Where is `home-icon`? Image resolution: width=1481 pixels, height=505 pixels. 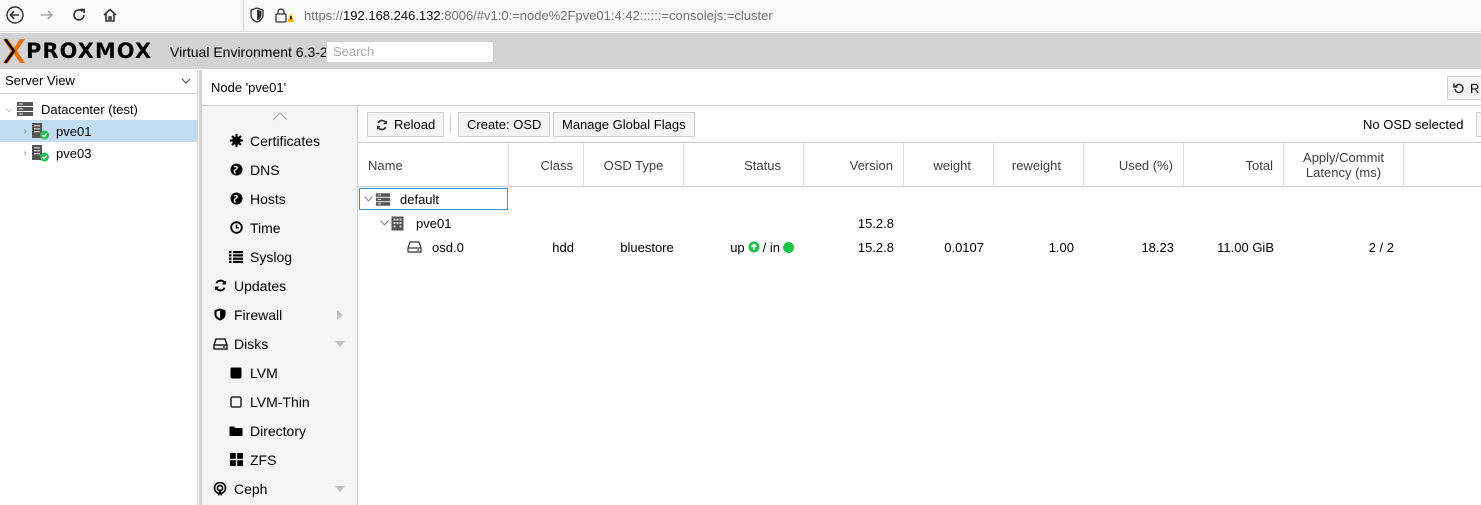 home-icon is located at coordinates (110, 15).